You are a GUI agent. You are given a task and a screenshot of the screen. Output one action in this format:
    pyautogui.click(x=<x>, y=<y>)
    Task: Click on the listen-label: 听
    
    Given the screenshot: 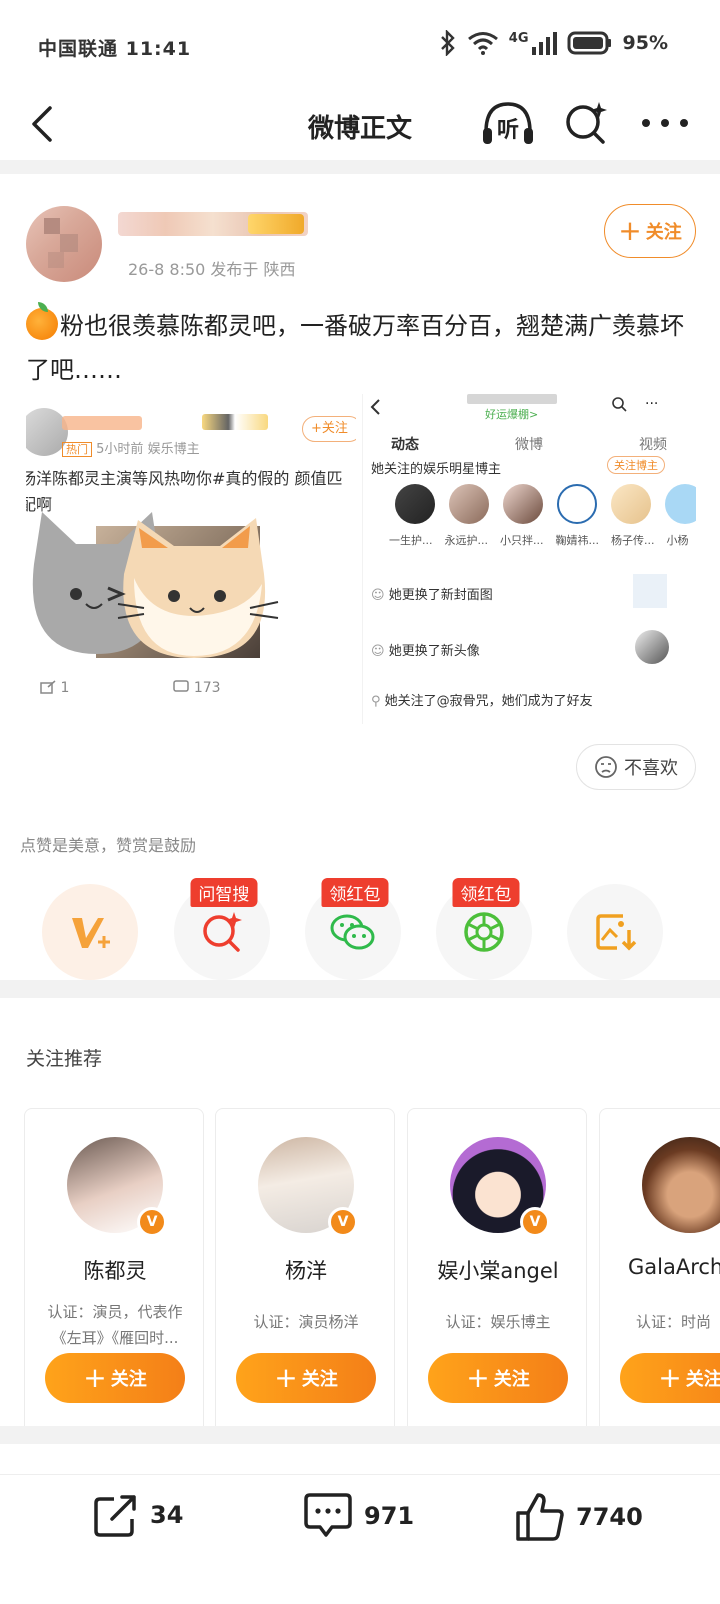 What is the action you would take?
    pyautogui.click(x=507, y=130)
    